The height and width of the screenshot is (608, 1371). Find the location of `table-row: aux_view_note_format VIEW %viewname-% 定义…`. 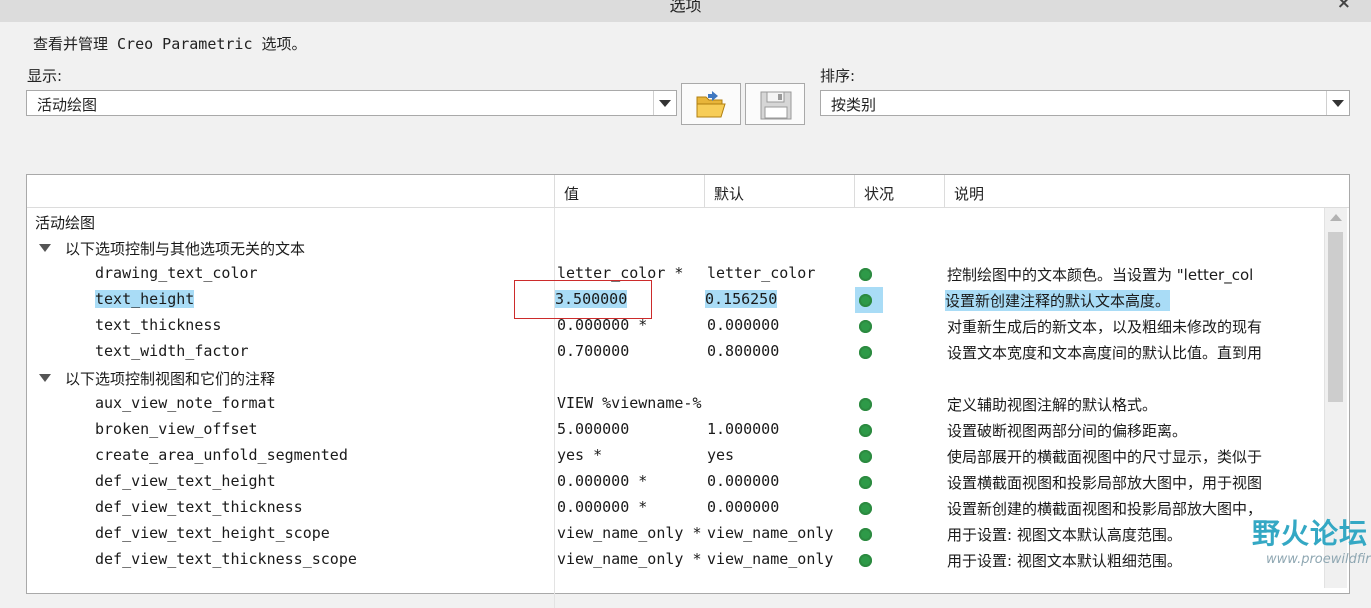

table-row: aux_view_note_format VIEW %viewname-% 定义… is located at coordinates (676, 404).